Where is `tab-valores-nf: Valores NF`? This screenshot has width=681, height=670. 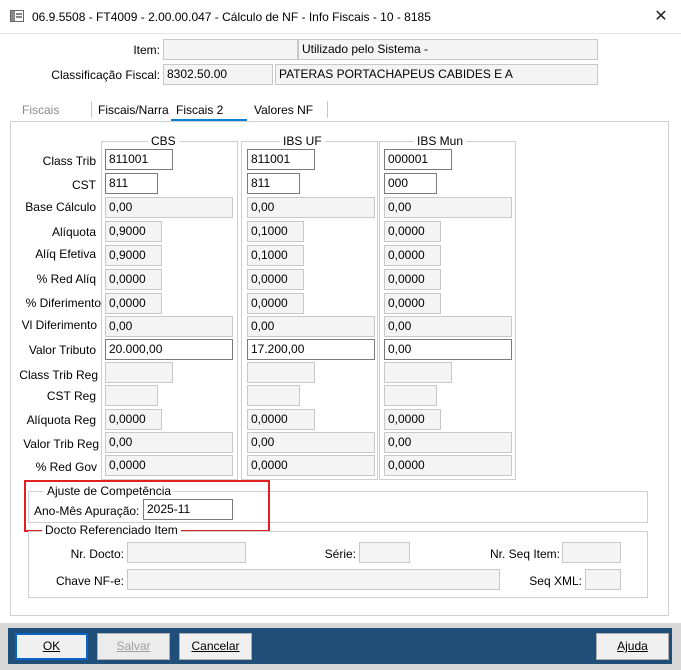
tab-valores-nf: Valores NF is located at coordinates (283, 110).